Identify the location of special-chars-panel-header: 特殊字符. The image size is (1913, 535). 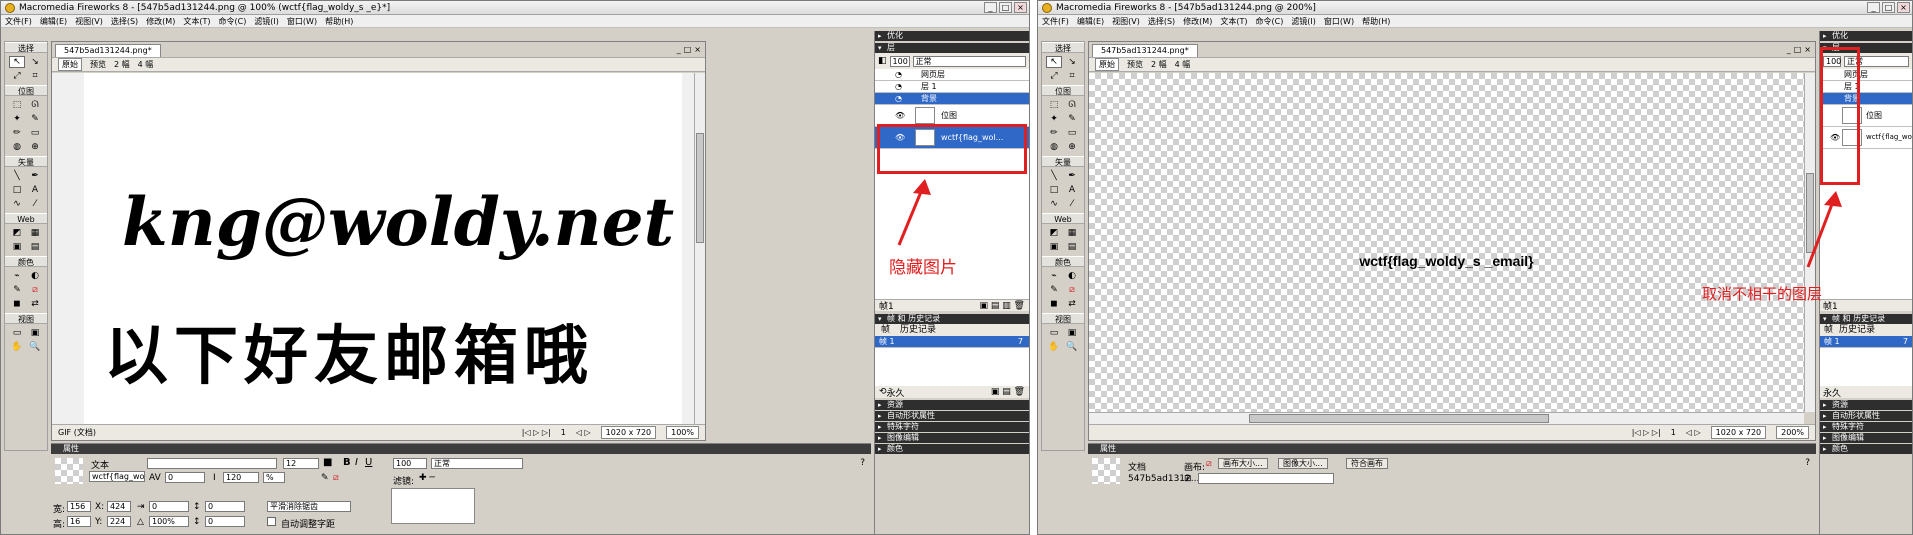
(1866, 427).